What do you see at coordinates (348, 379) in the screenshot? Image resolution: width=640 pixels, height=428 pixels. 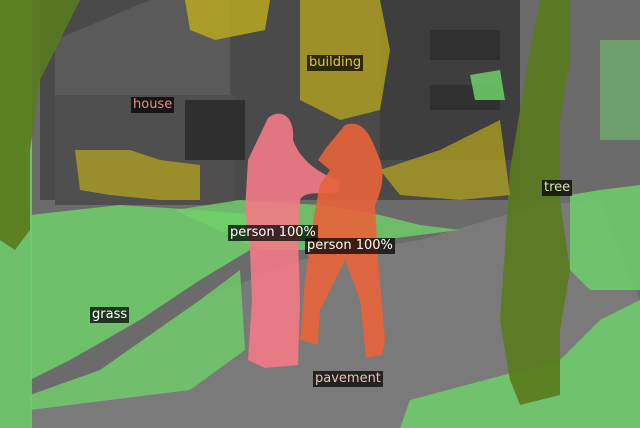 I see `label-pavement: pavement` at bounding box center [348, 379].